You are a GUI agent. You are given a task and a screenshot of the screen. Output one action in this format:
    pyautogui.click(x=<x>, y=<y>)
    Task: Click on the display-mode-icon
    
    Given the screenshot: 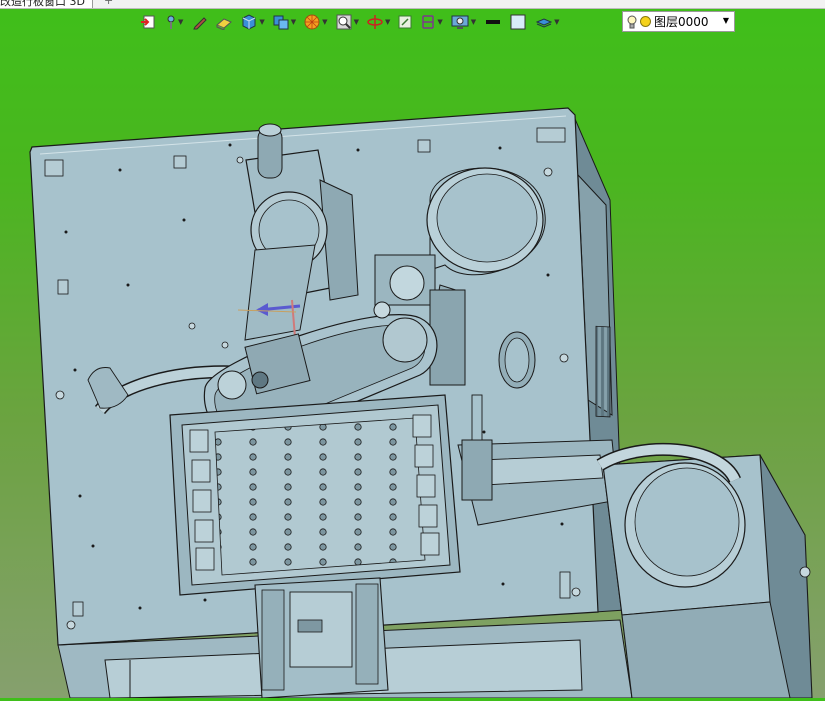 What is the action you would take?
    pyautogui.click(x=281, y=22)
    